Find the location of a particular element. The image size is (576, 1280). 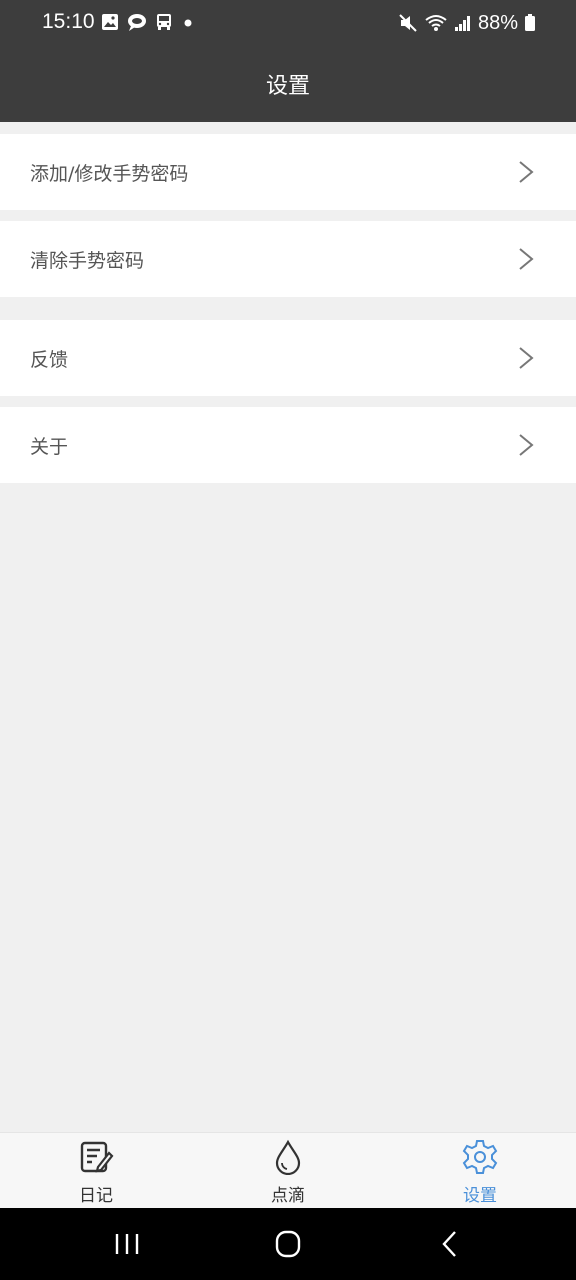

menu-item-label: 关于 is located at coordinates (49, 446).